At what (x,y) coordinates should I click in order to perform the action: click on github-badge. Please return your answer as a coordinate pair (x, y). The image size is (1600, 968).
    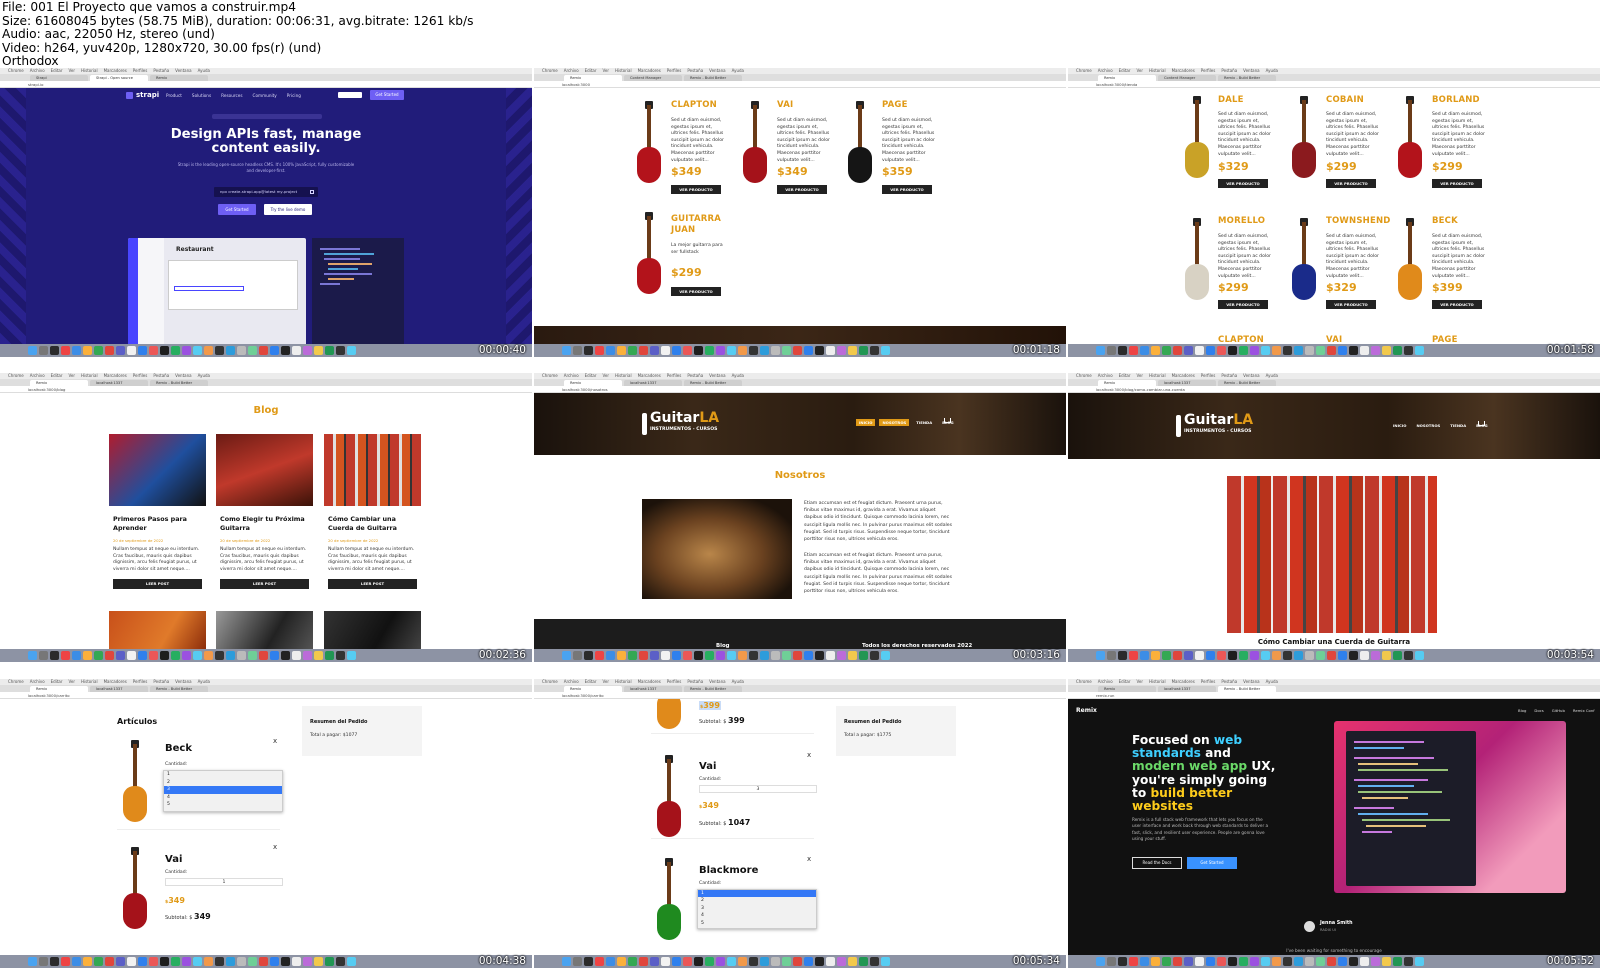
    Looking at the image, I should click on (350, 95).